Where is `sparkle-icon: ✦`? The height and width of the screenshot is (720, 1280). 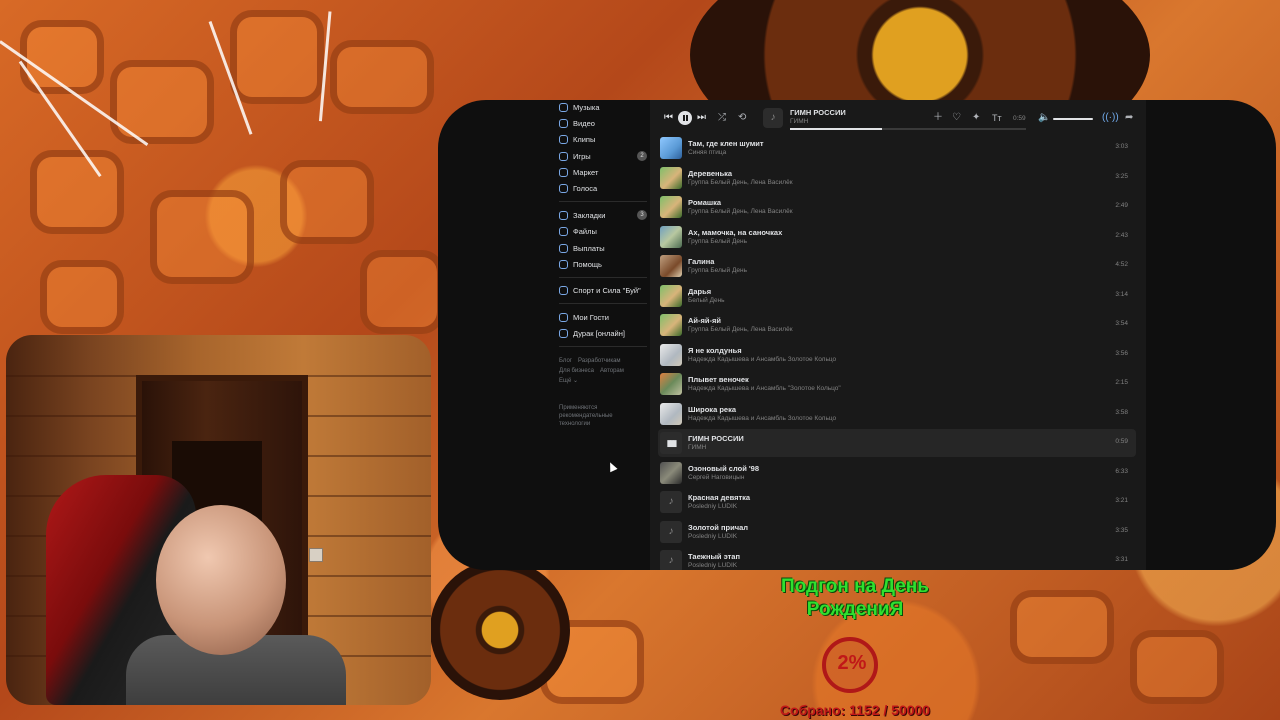 sparkle-icon: ✦ is located at coordinates (976, 118).